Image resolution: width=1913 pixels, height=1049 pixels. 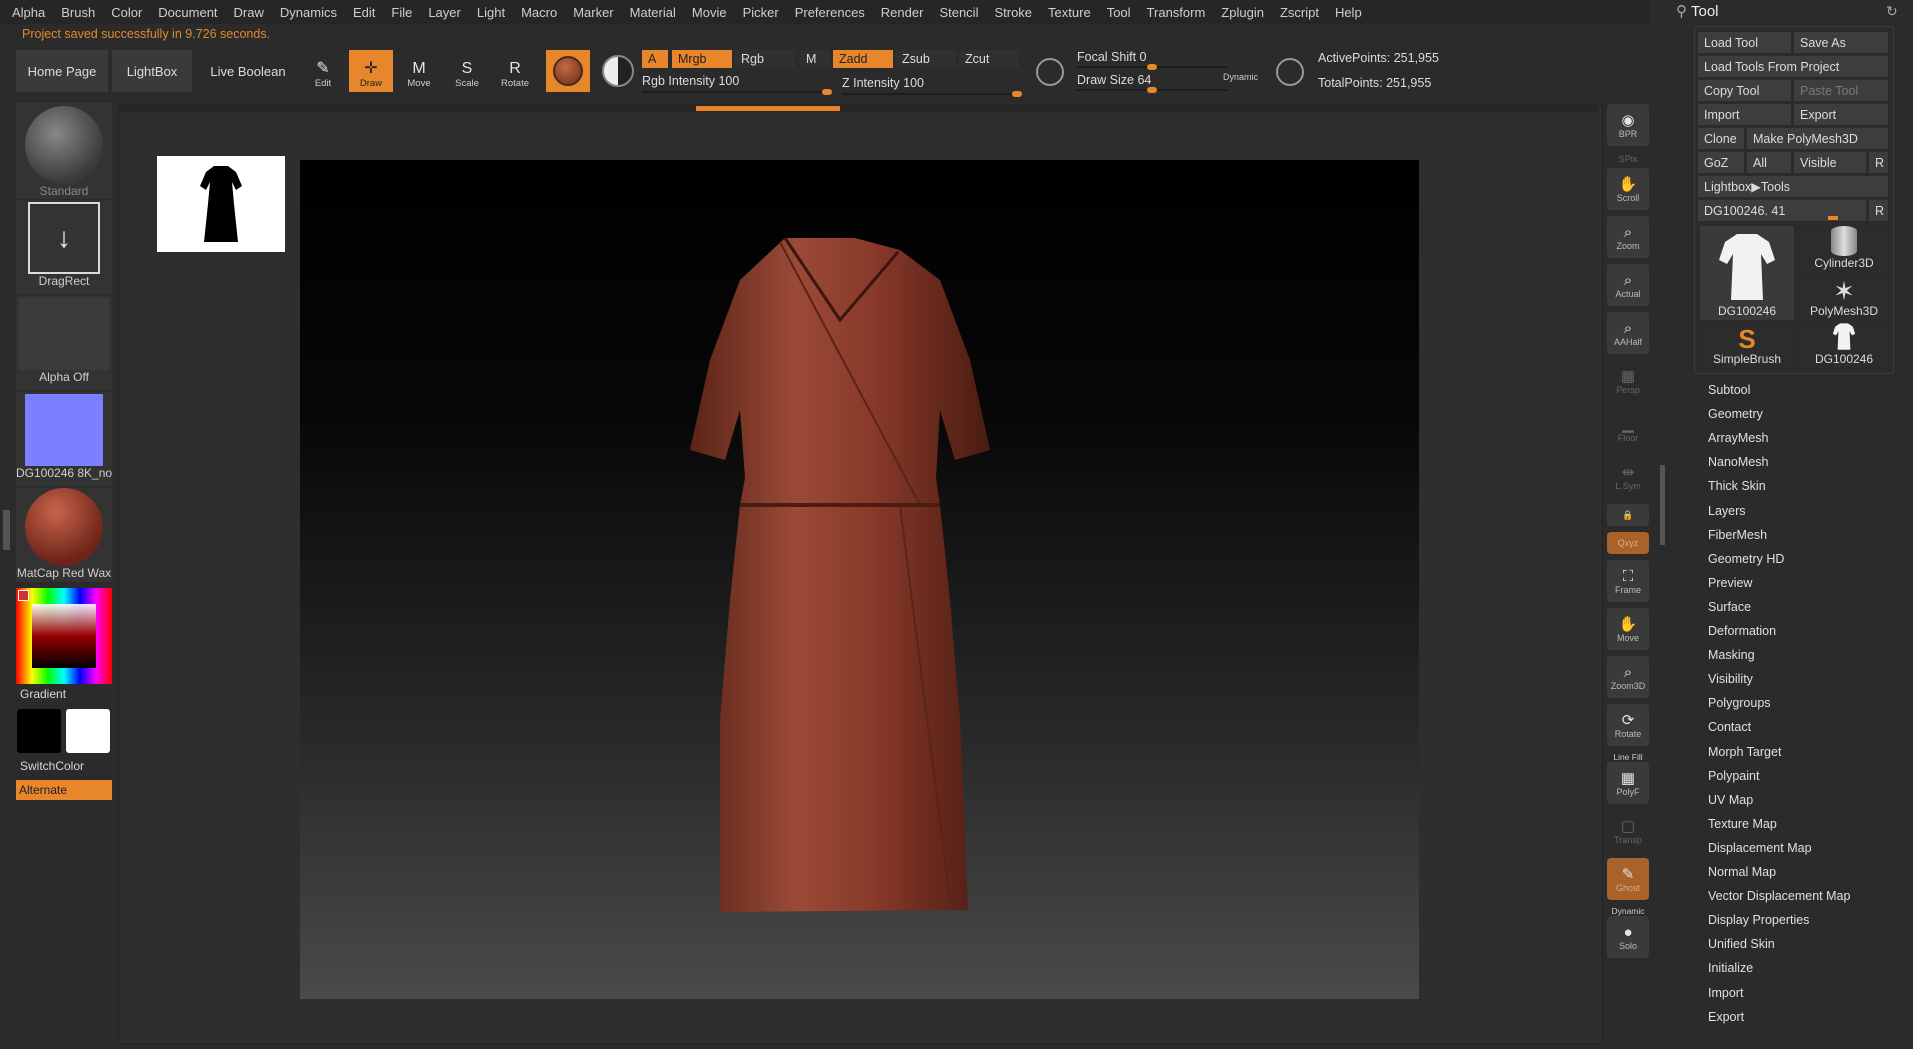 I want to click on tool-thumb-dg100246-2: DG100246, so click(x=1844, y=345).